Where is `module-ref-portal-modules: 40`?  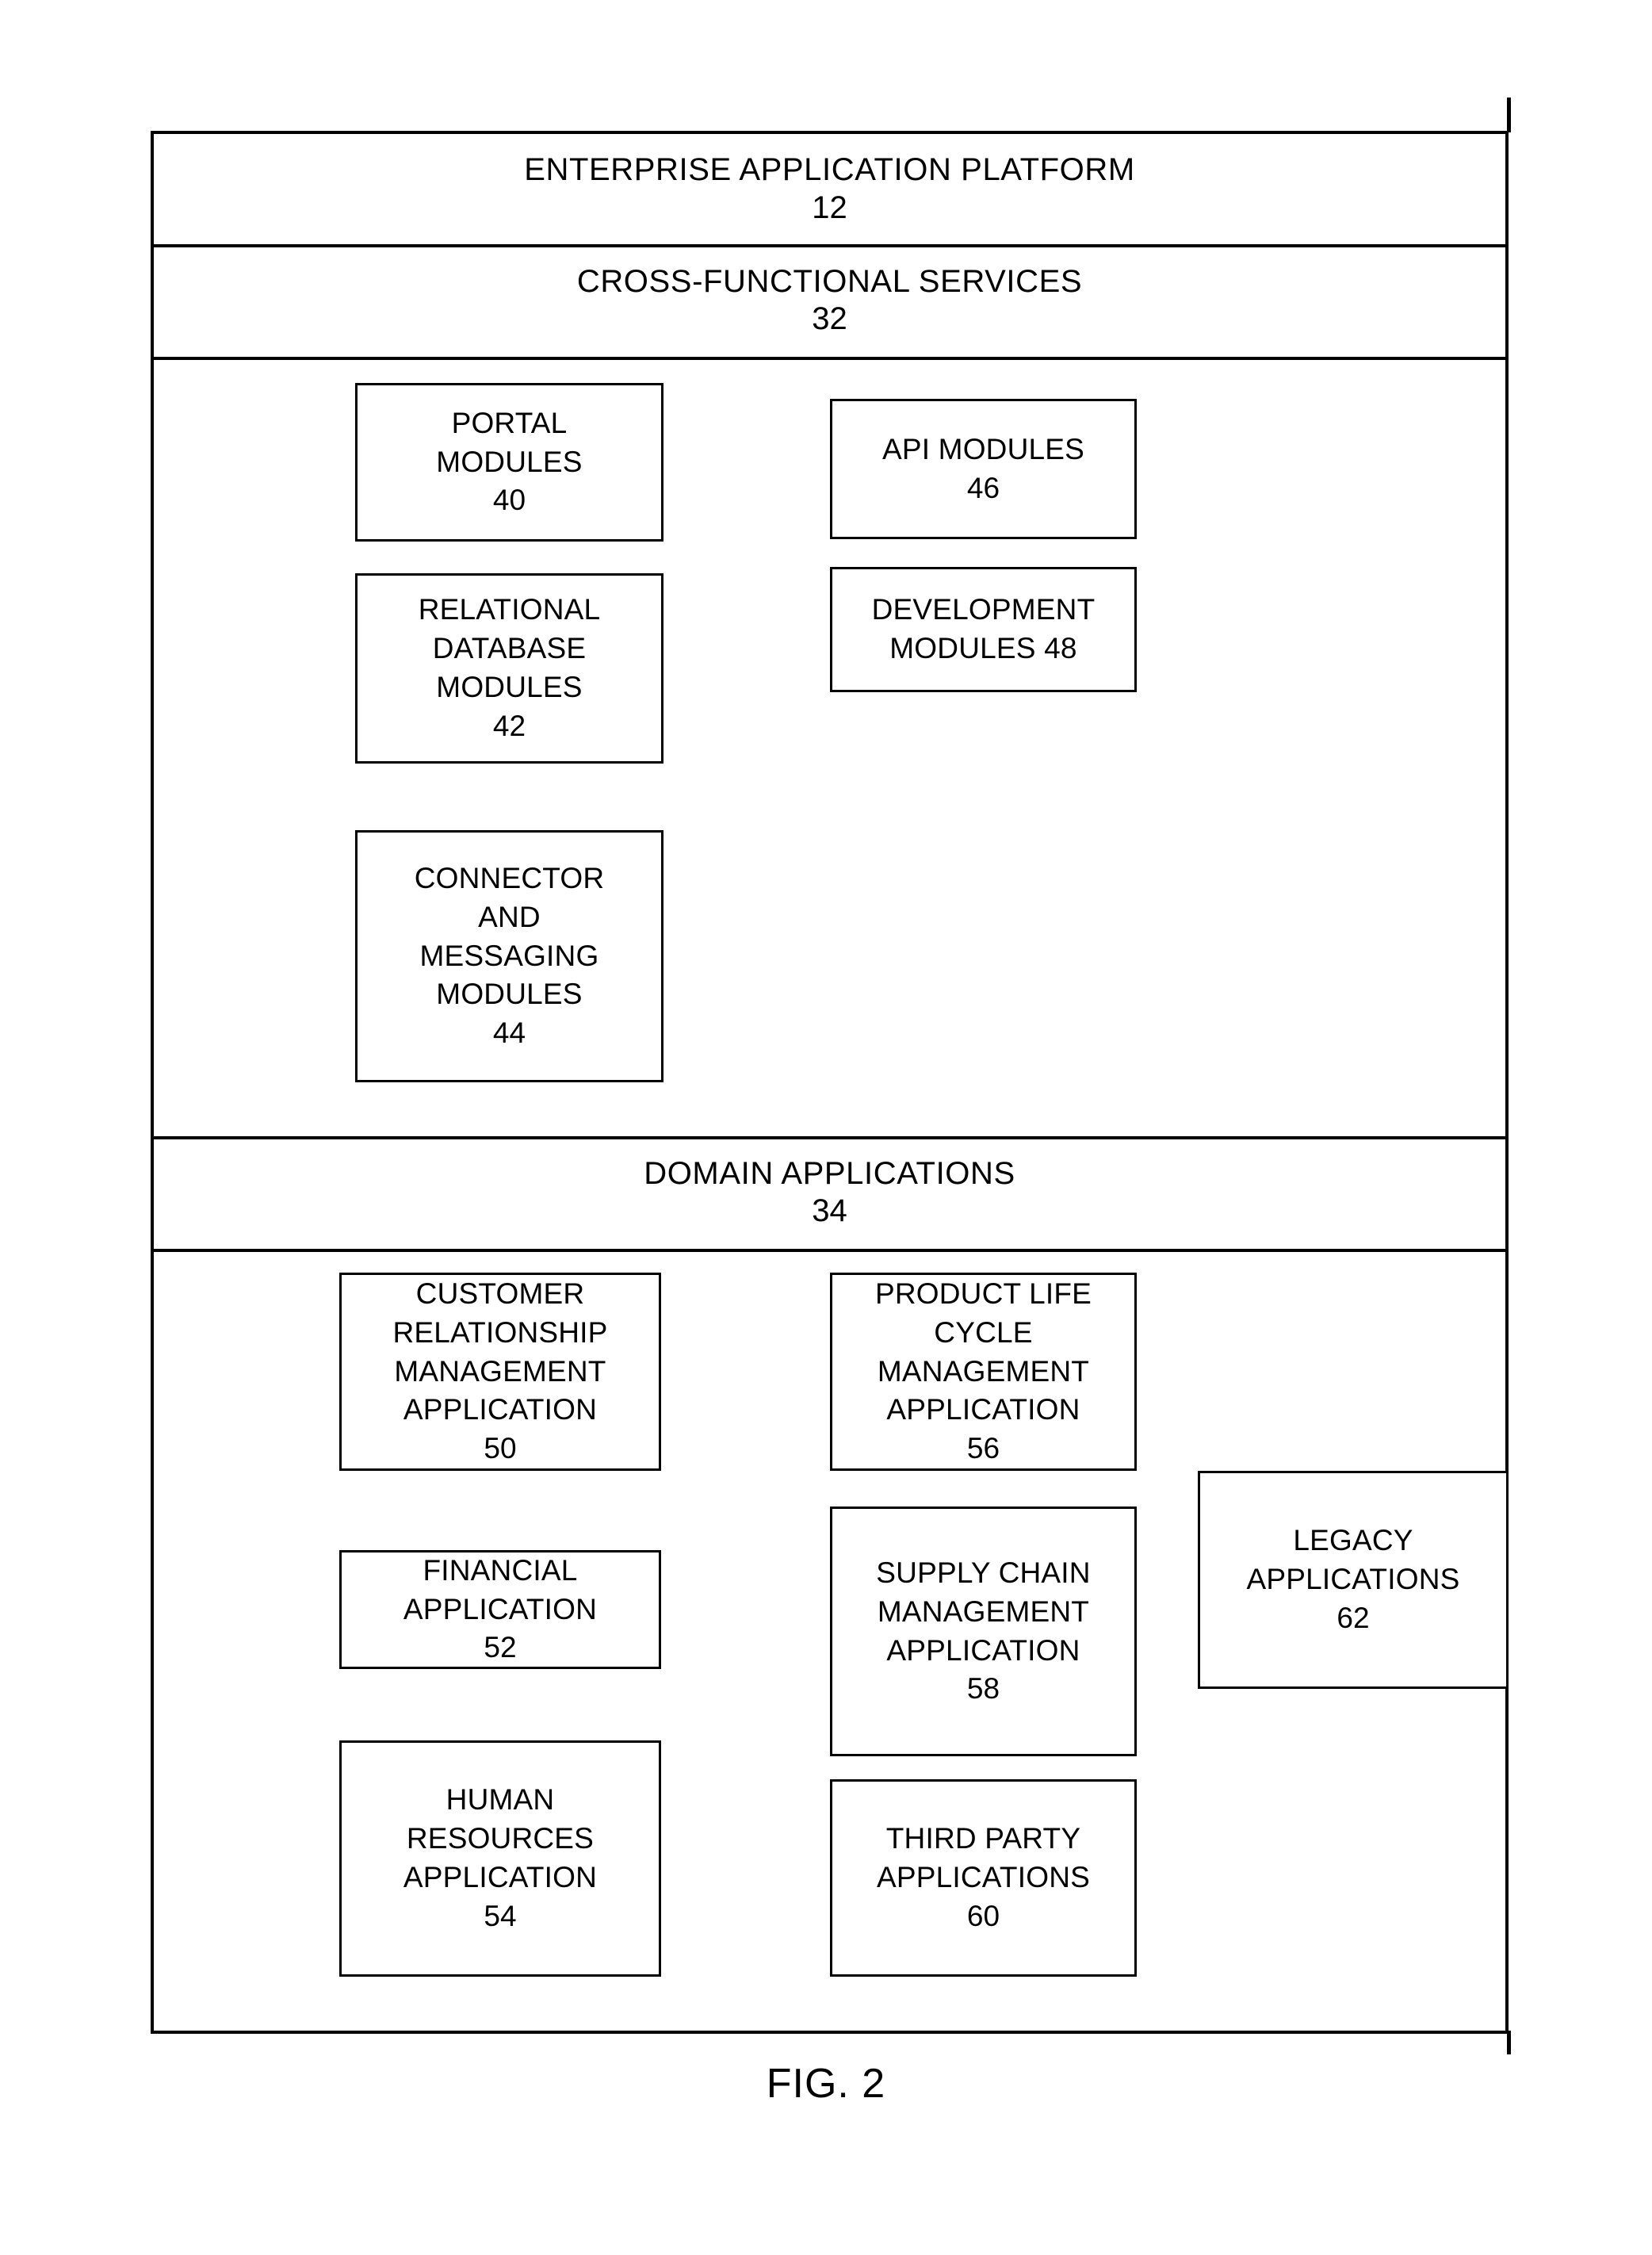
module-ref-portal-modules: 40 is located at coordinates (509, 500).